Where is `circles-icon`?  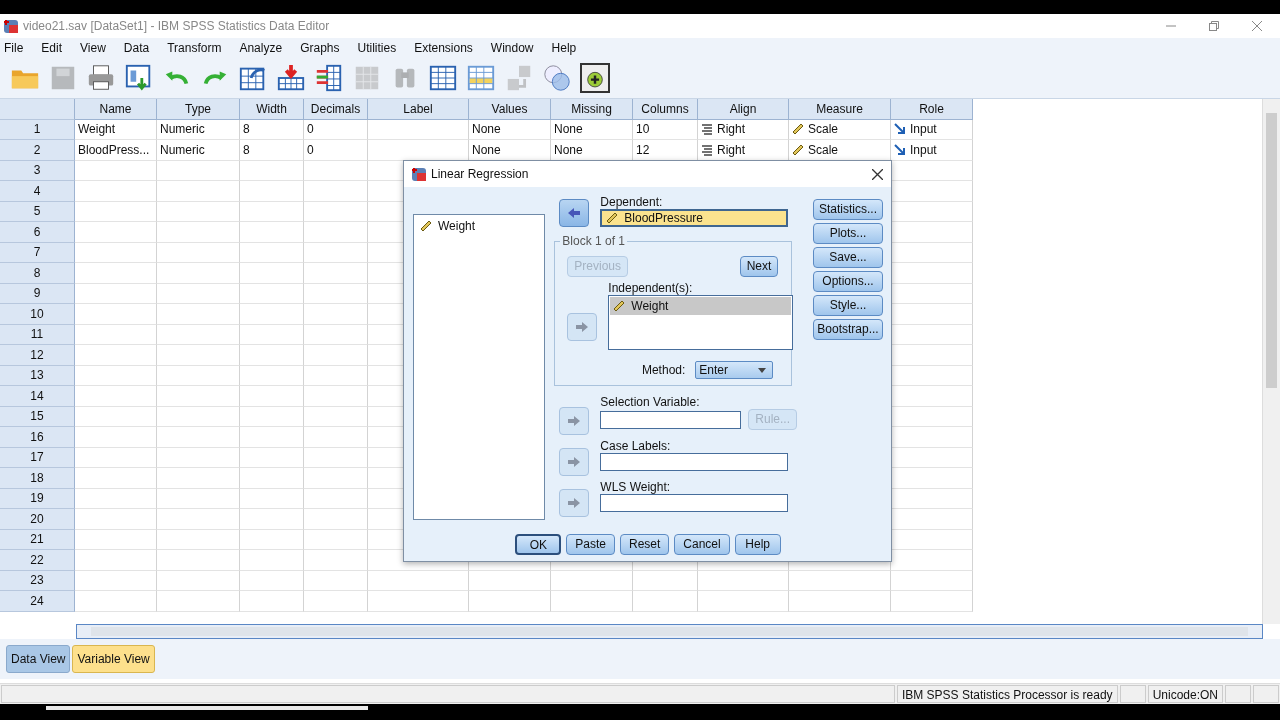
circles-icon is located at coordinates (557, 78).